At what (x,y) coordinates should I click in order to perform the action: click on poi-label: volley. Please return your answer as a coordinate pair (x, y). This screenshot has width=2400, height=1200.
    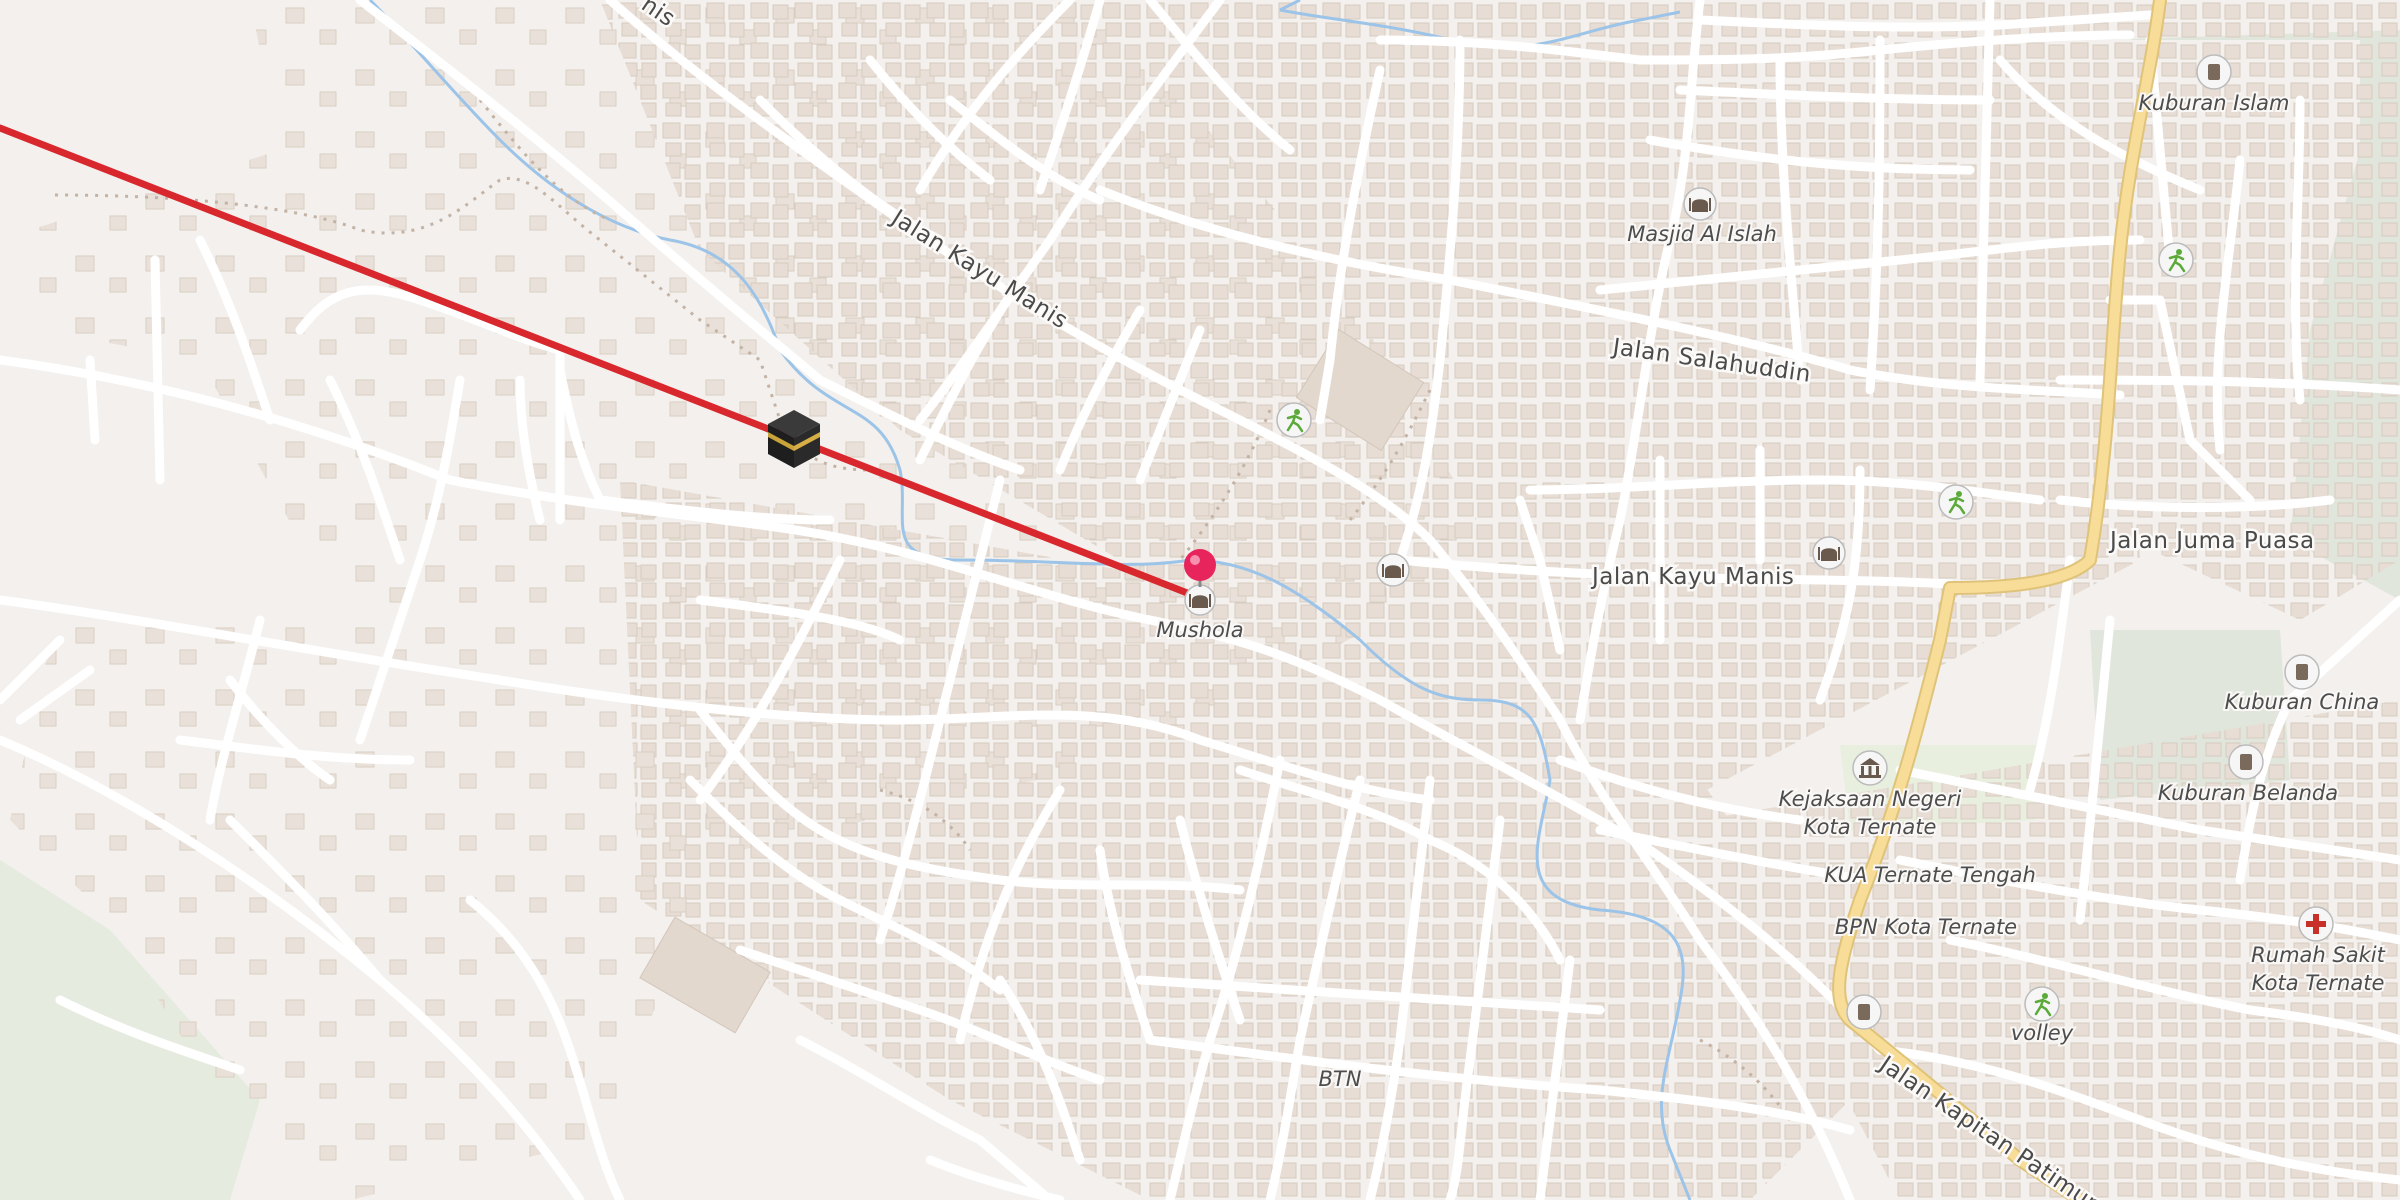
    Looking at the image, I should click on (2042, 1033).